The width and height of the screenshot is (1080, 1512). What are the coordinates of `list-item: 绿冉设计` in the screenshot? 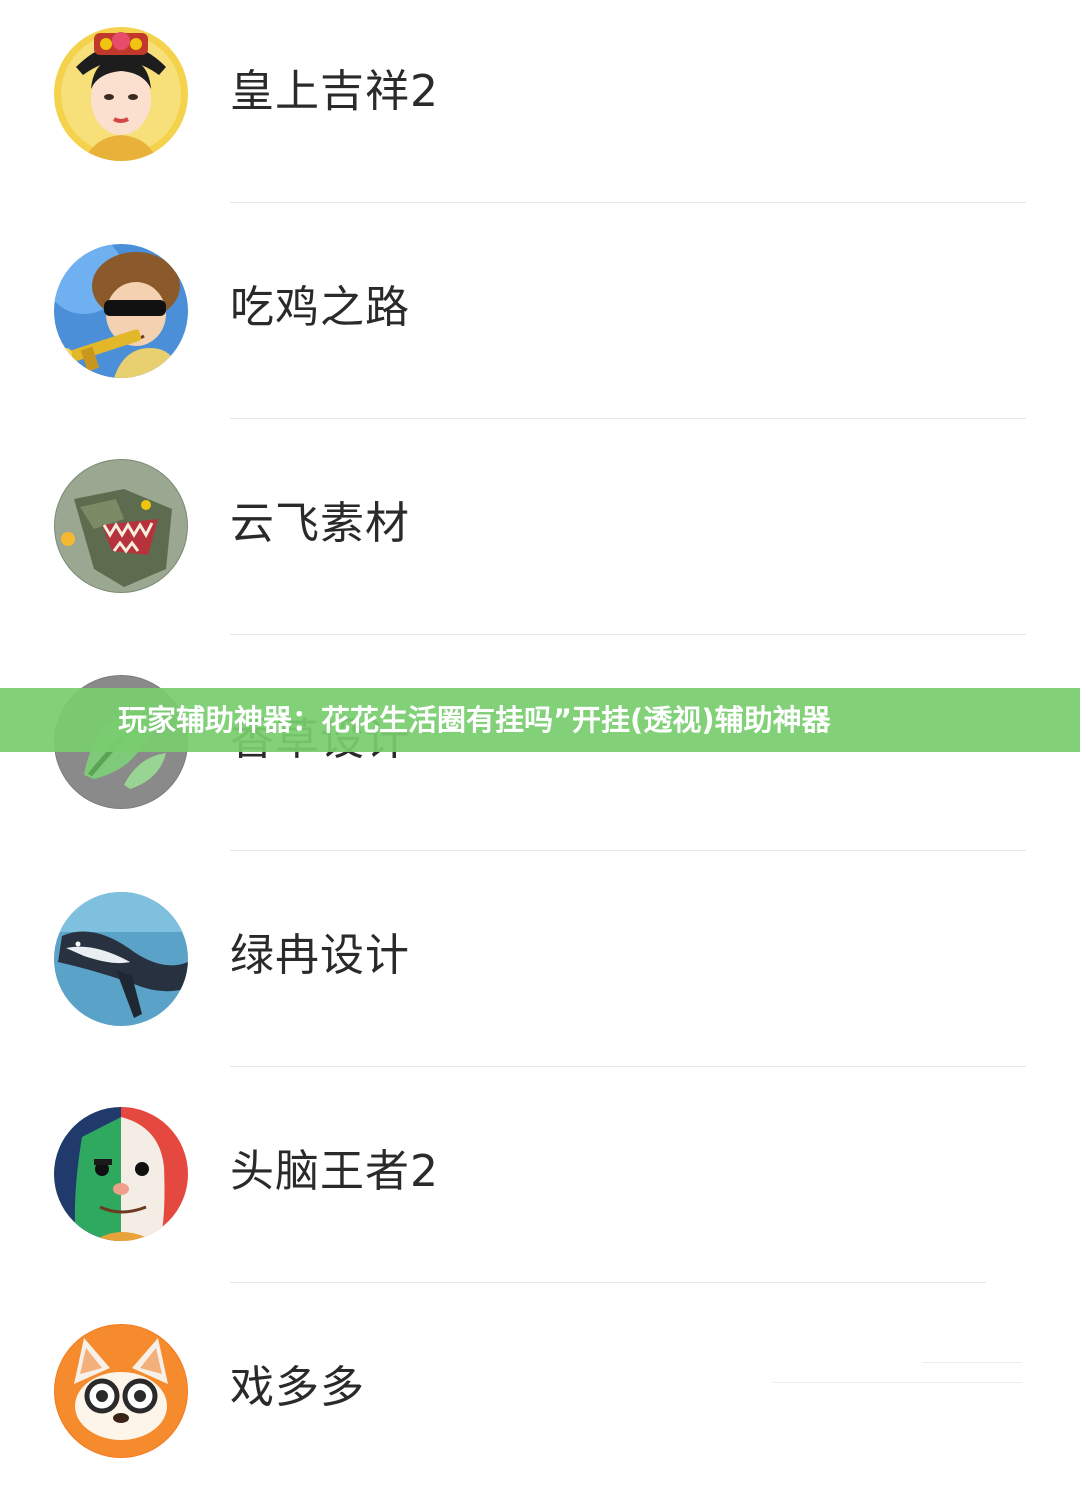 It's located at (540, 972).